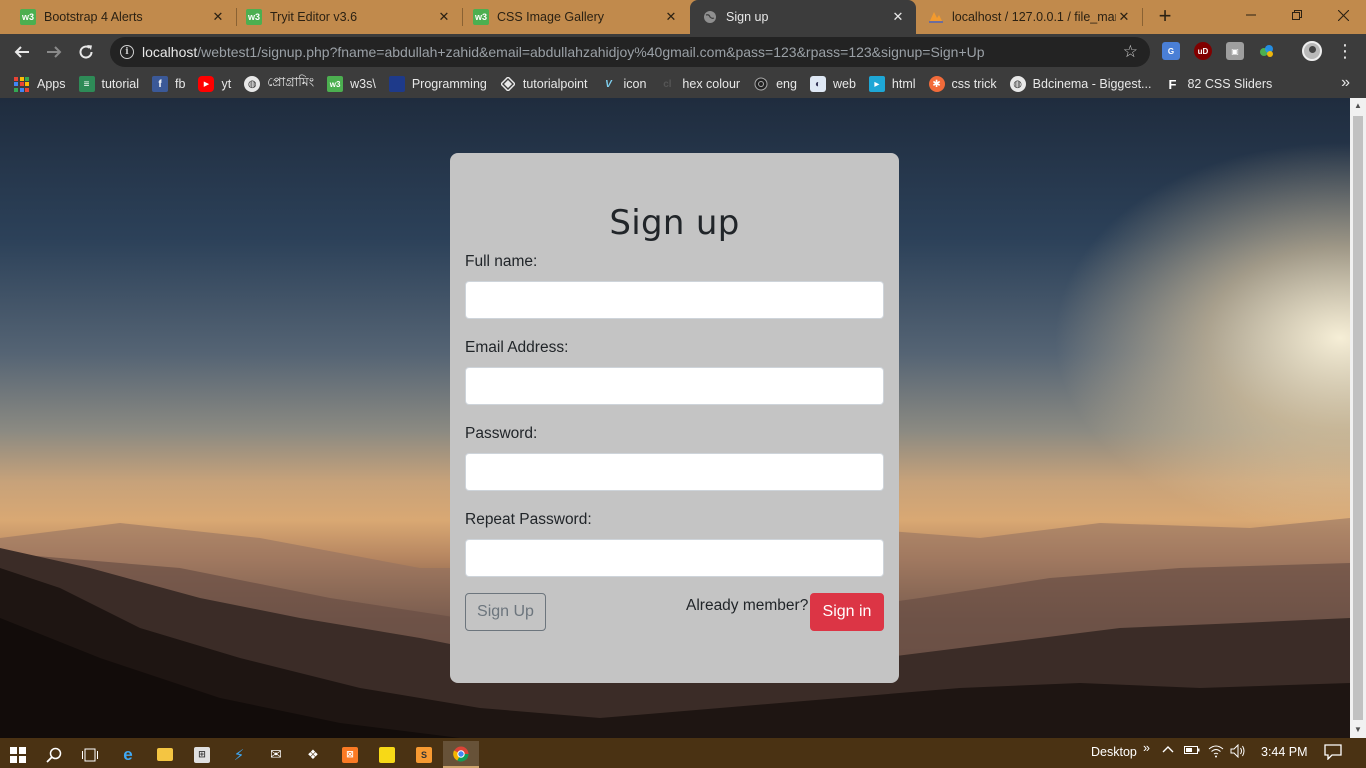  Describe the element at coordinates (501, 433) in the screenshot. I see `password-label: Password:` at that location.